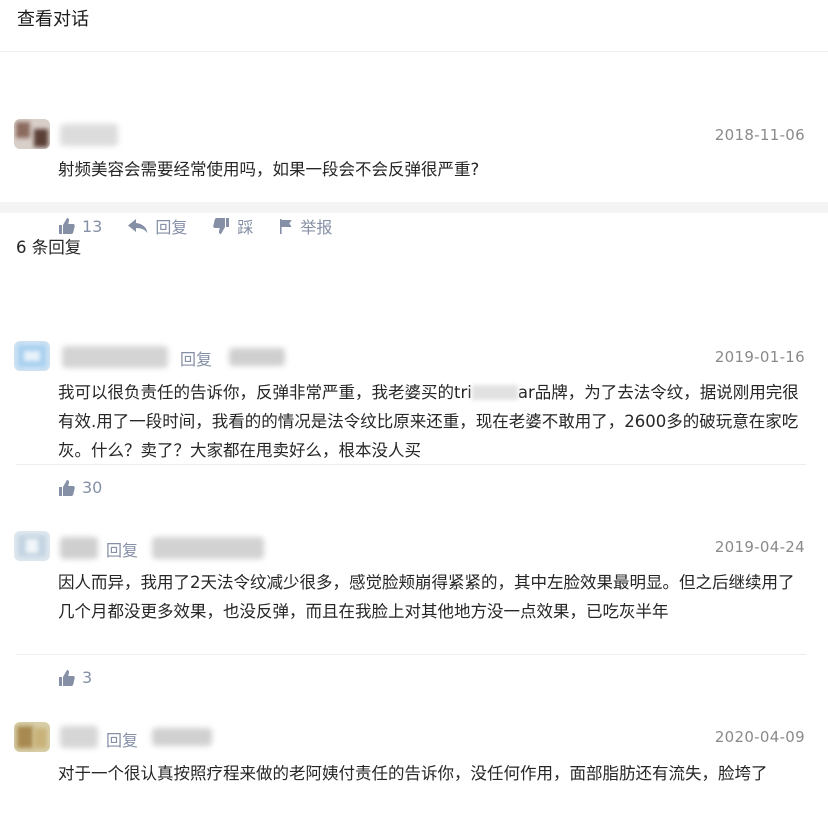 This screenshot has width=828, height=813. I want to click on report-button: 举报, so click(305, 226).